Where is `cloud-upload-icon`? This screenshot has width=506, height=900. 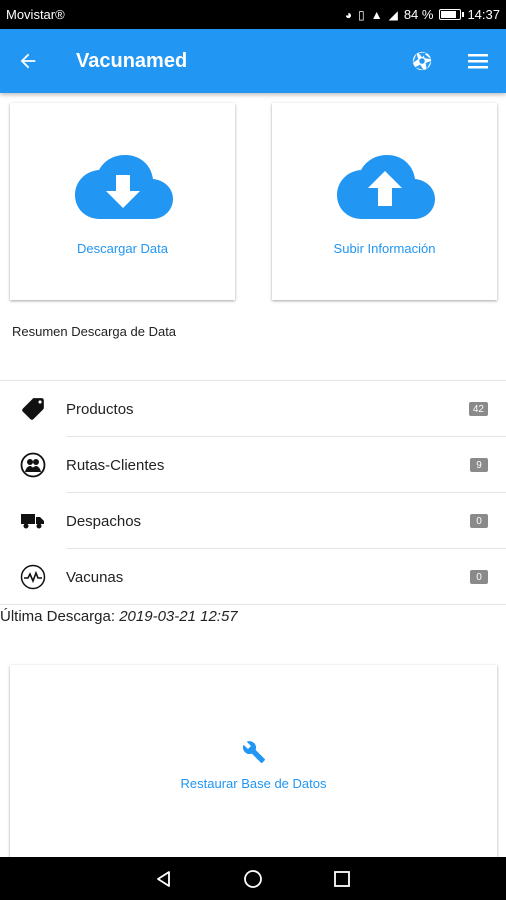 cloud-upload-icon is located at coordinates (385, 187).